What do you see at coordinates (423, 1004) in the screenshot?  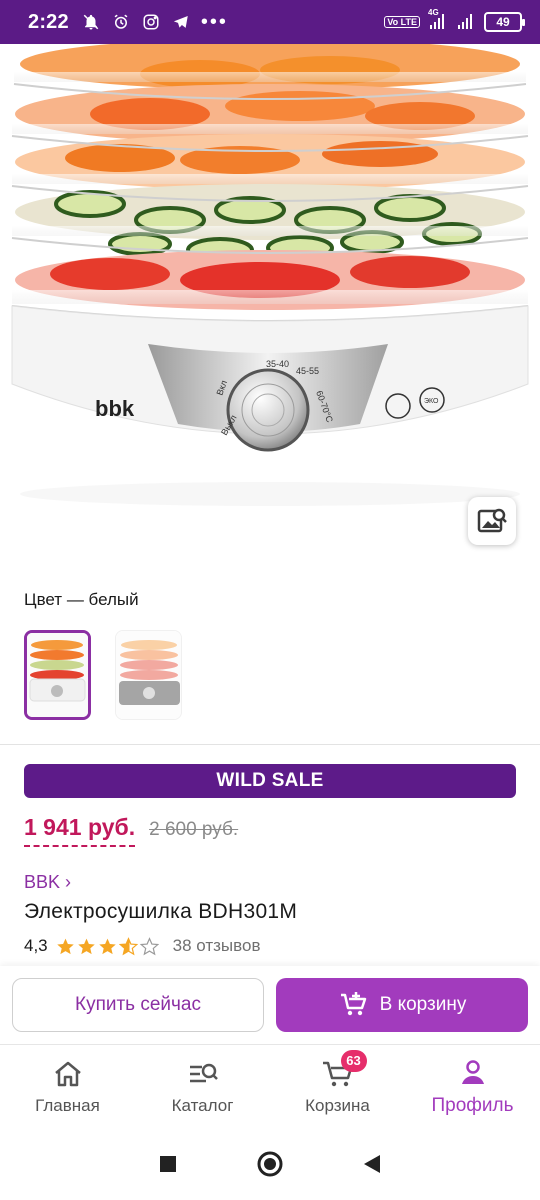 I see `add-to-cart-label: В корзину` at bounding box center [423, 1004].